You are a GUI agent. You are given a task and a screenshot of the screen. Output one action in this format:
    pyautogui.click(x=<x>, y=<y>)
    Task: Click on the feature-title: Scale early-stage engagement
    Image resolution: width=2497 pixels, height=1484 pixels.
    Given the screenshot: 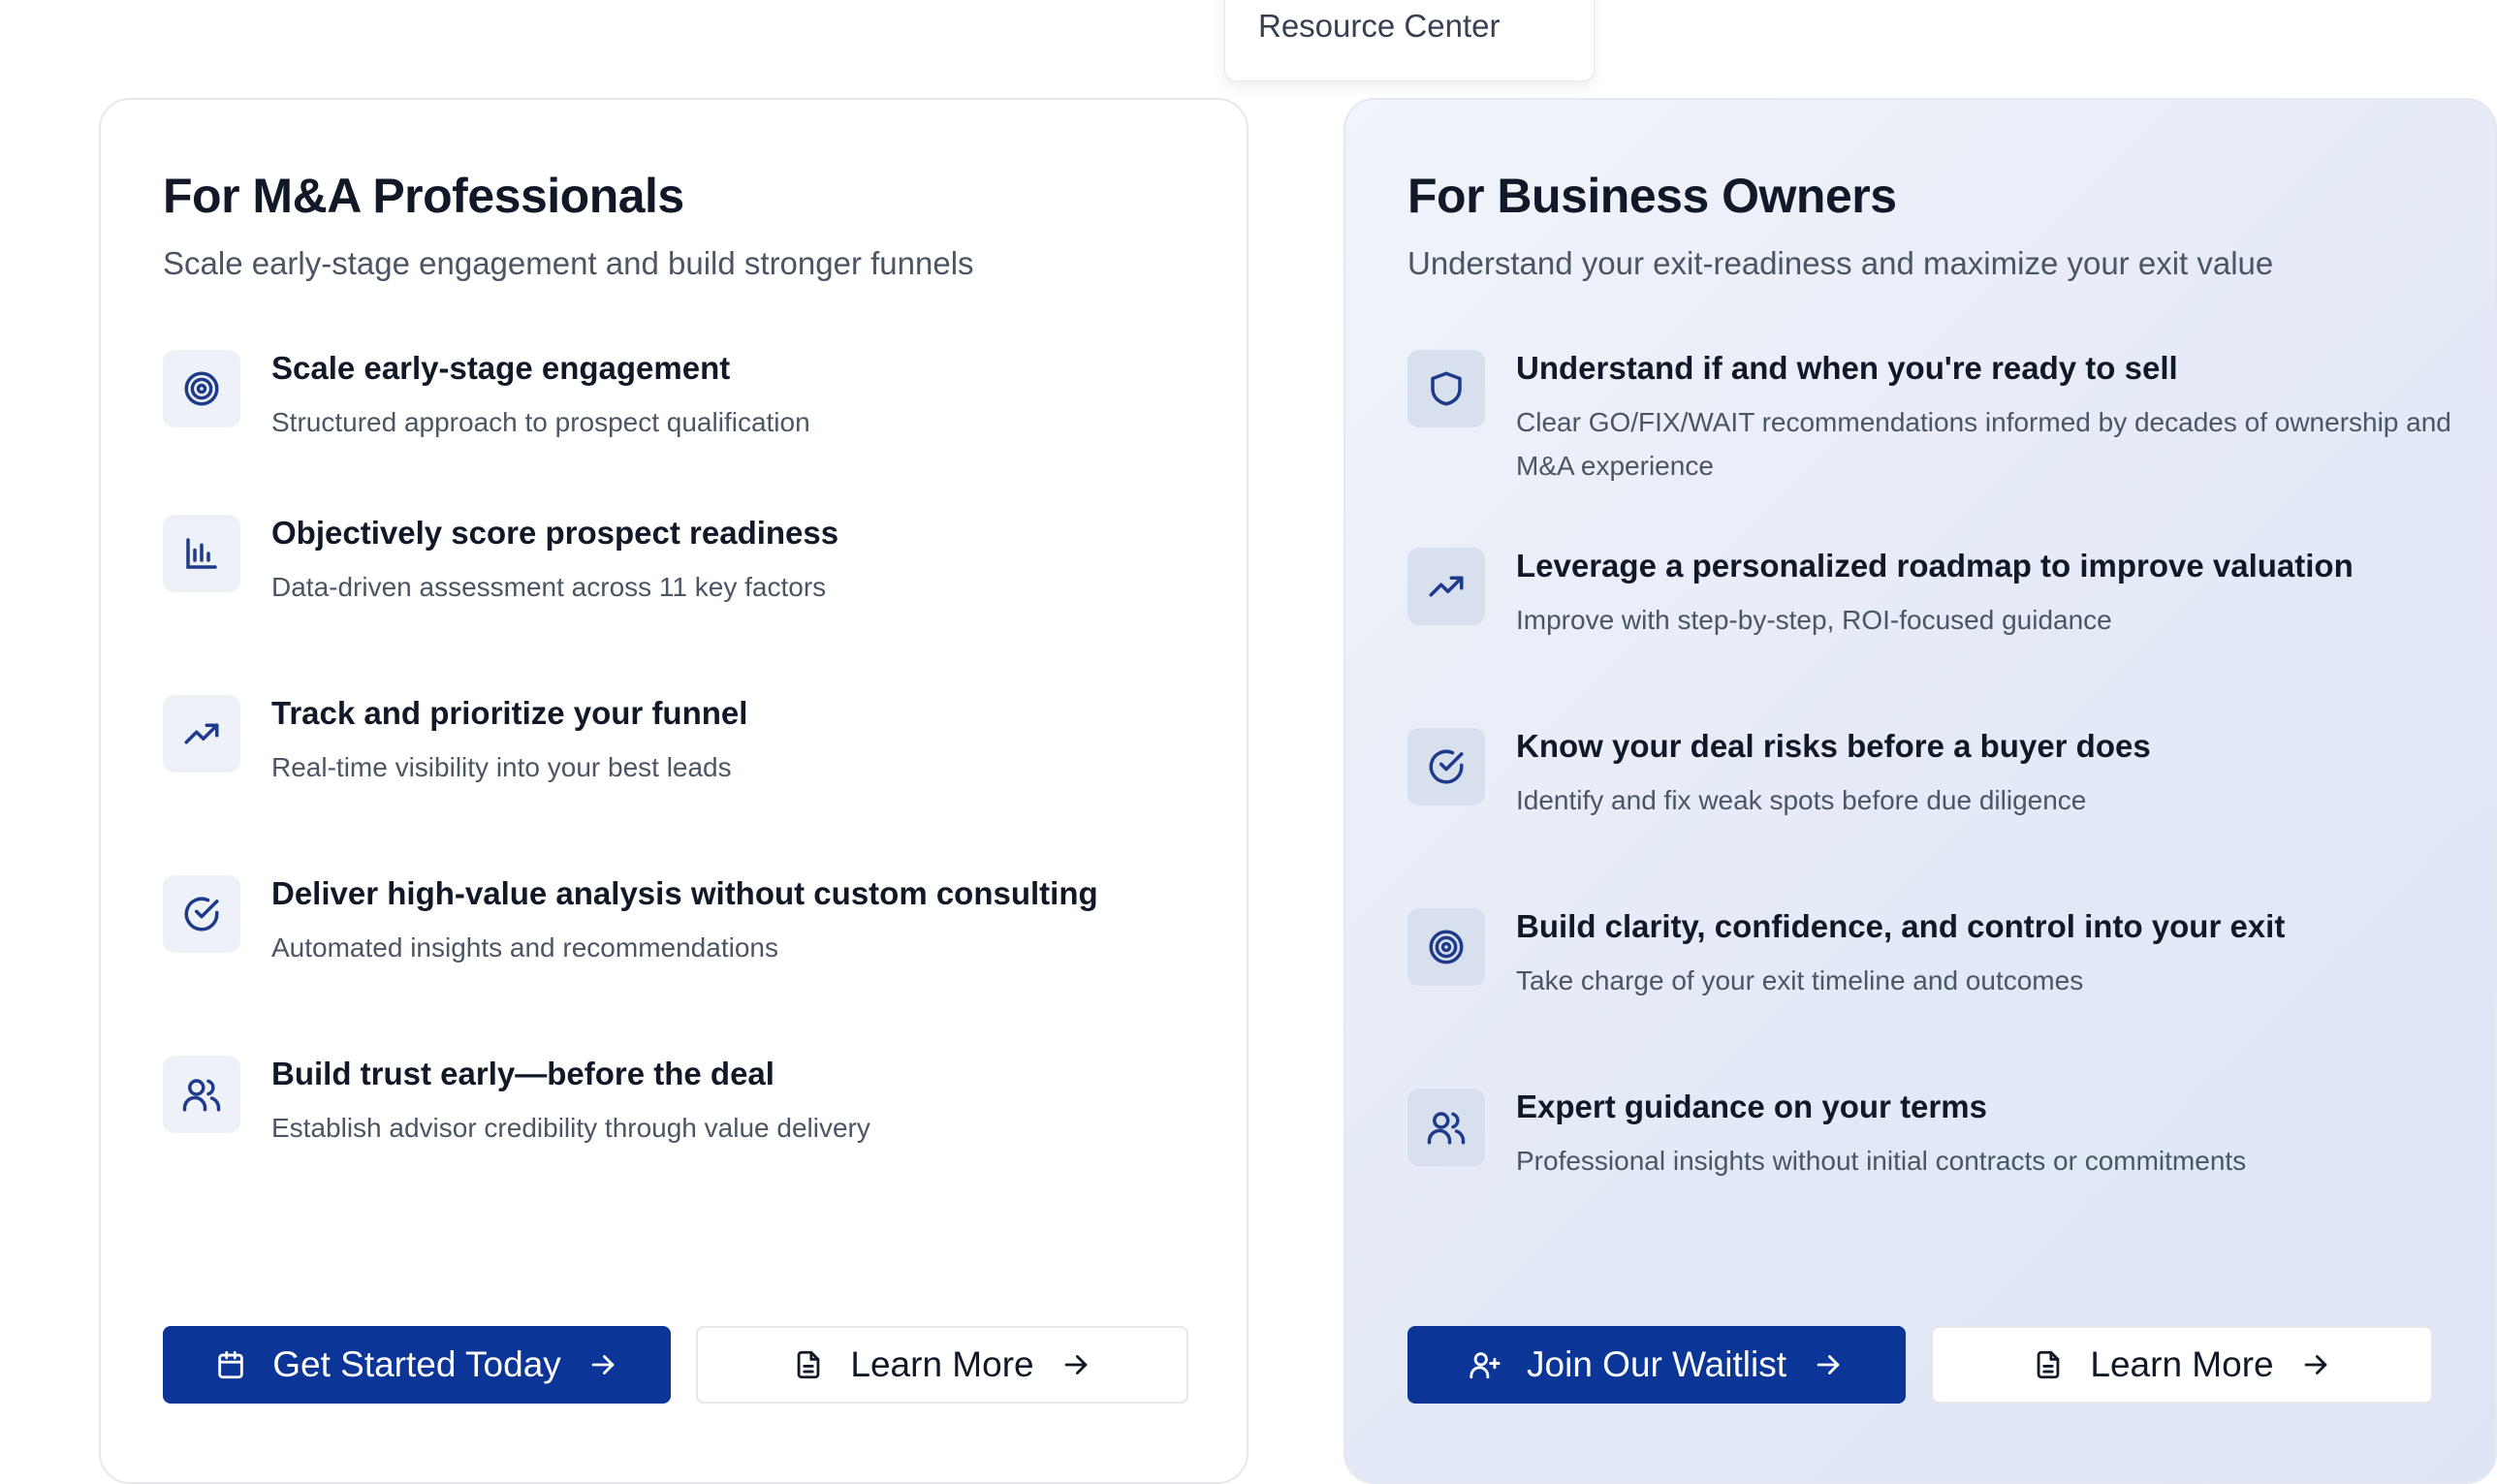 What is the action you would take?
    pyautogui.click(x=501, y=368)
    